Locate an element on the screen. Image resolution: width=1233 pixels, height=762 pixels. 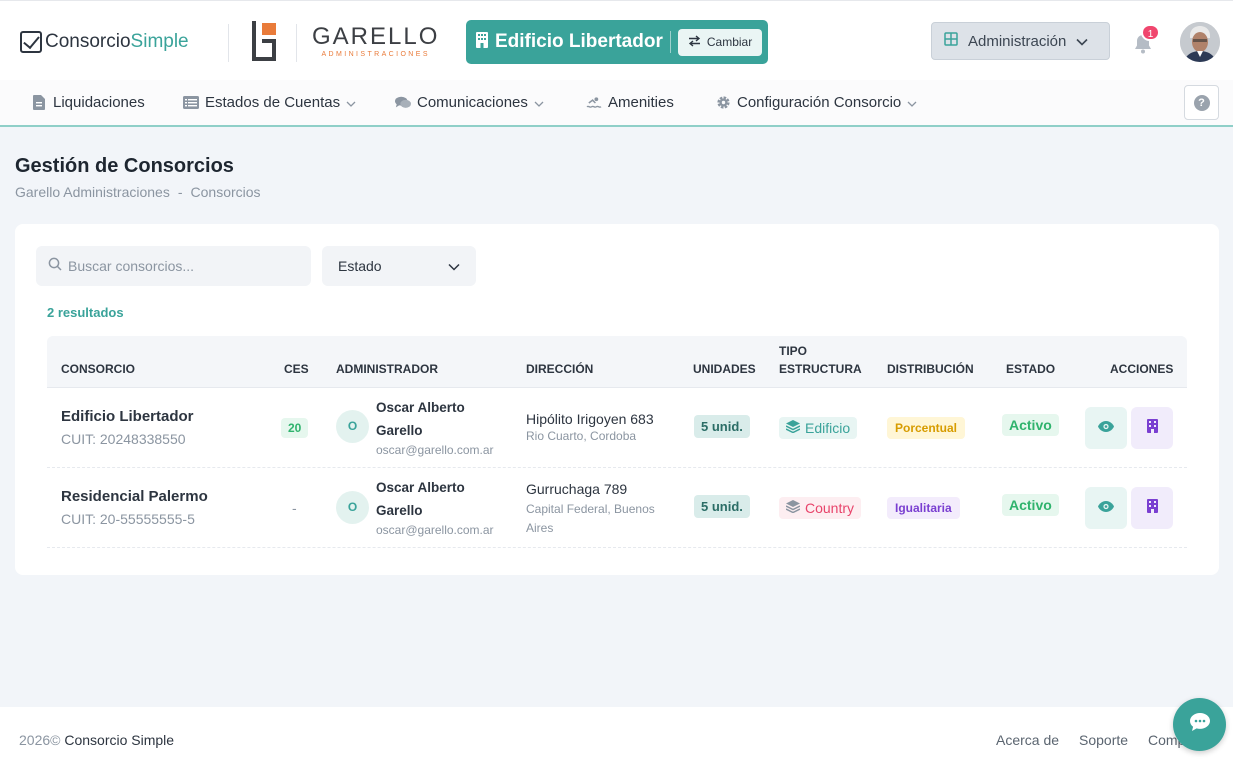
help-button: ? is located at coordinates (1201, 102).